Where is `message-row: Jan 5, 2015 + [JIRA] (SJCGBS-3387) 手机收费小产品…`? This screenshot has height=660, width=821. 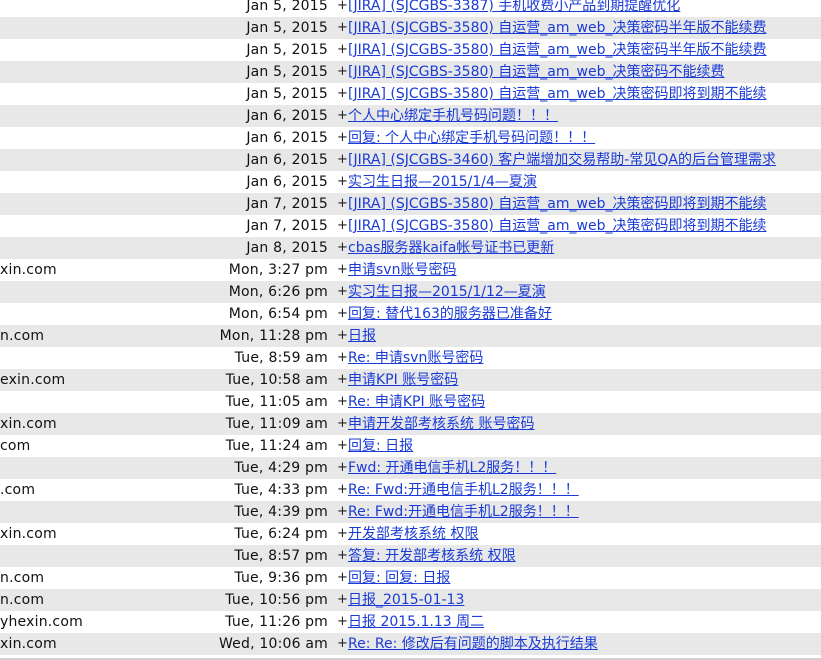 message-row: Jan 5, 2015 + [JIRA] (SJCGBS-3387) 手机收费小产品… is located at coordinates (410, 8).